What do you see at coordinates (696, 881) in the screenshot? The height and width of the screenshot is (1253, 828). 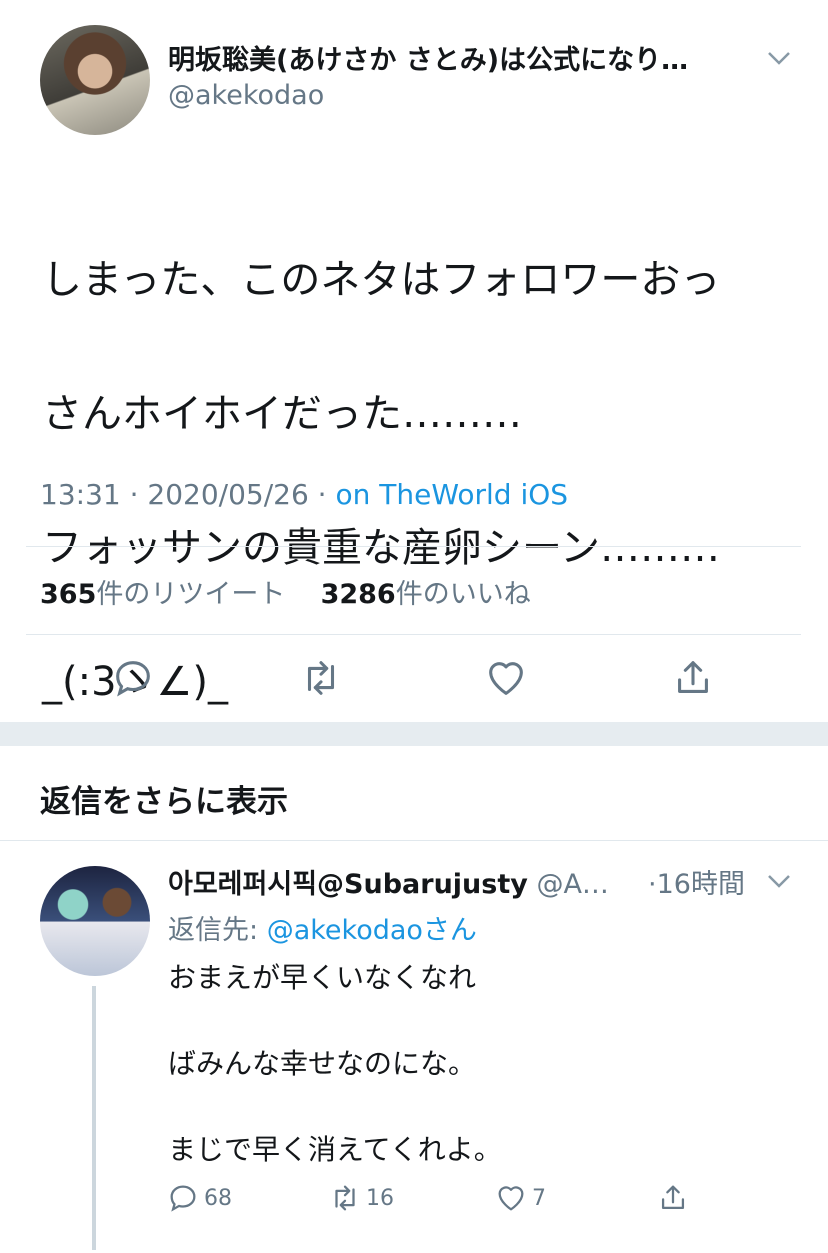 I see `reply-timestamp: ·16時間` at bounding box center [696, 881].